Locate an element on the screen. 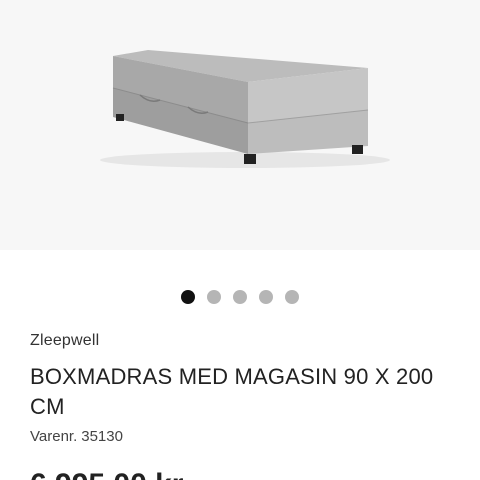 The height and width of the screenshot is (480, 480). product-price: 6.995,00 kr is located at coordinates (106, 474).